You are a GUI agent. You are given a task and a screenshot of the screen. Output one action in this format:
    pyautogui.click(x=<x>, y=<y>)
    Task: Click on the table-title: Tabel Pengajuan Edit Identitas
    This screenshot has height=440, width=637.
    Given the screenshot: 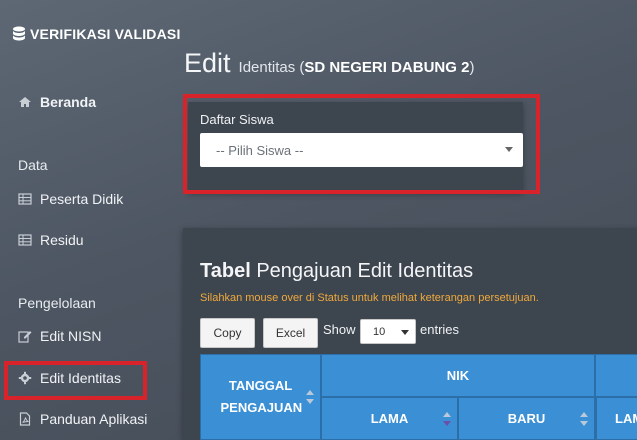 What is the action you would take?
    pyautogui.click(x=336, y=271)
    